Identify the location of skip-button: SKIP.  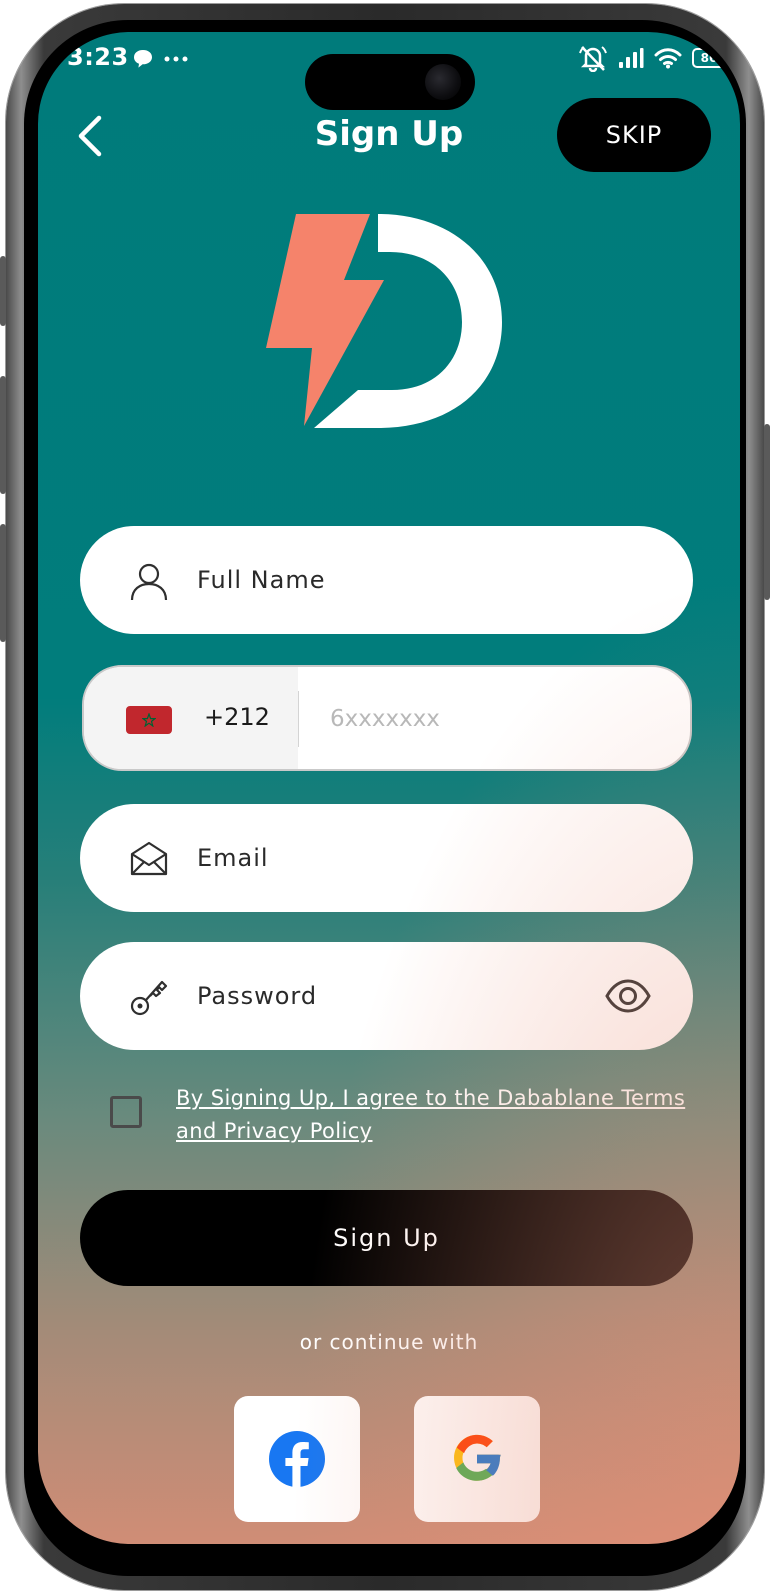
(634, 135).